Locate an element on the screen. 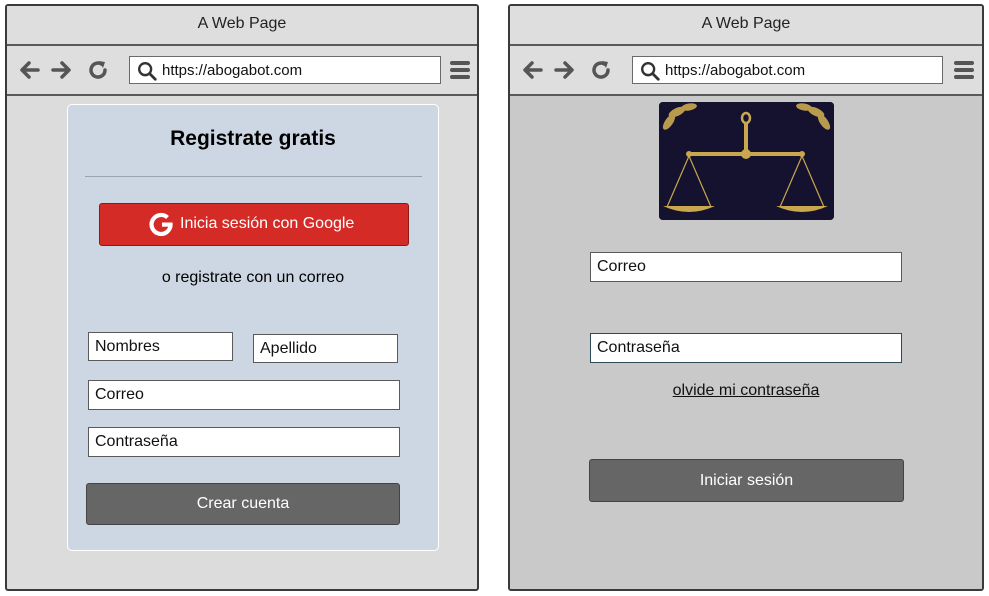  google-signin-button: Inicia sesión con Google is located at coordinates (254, 224).